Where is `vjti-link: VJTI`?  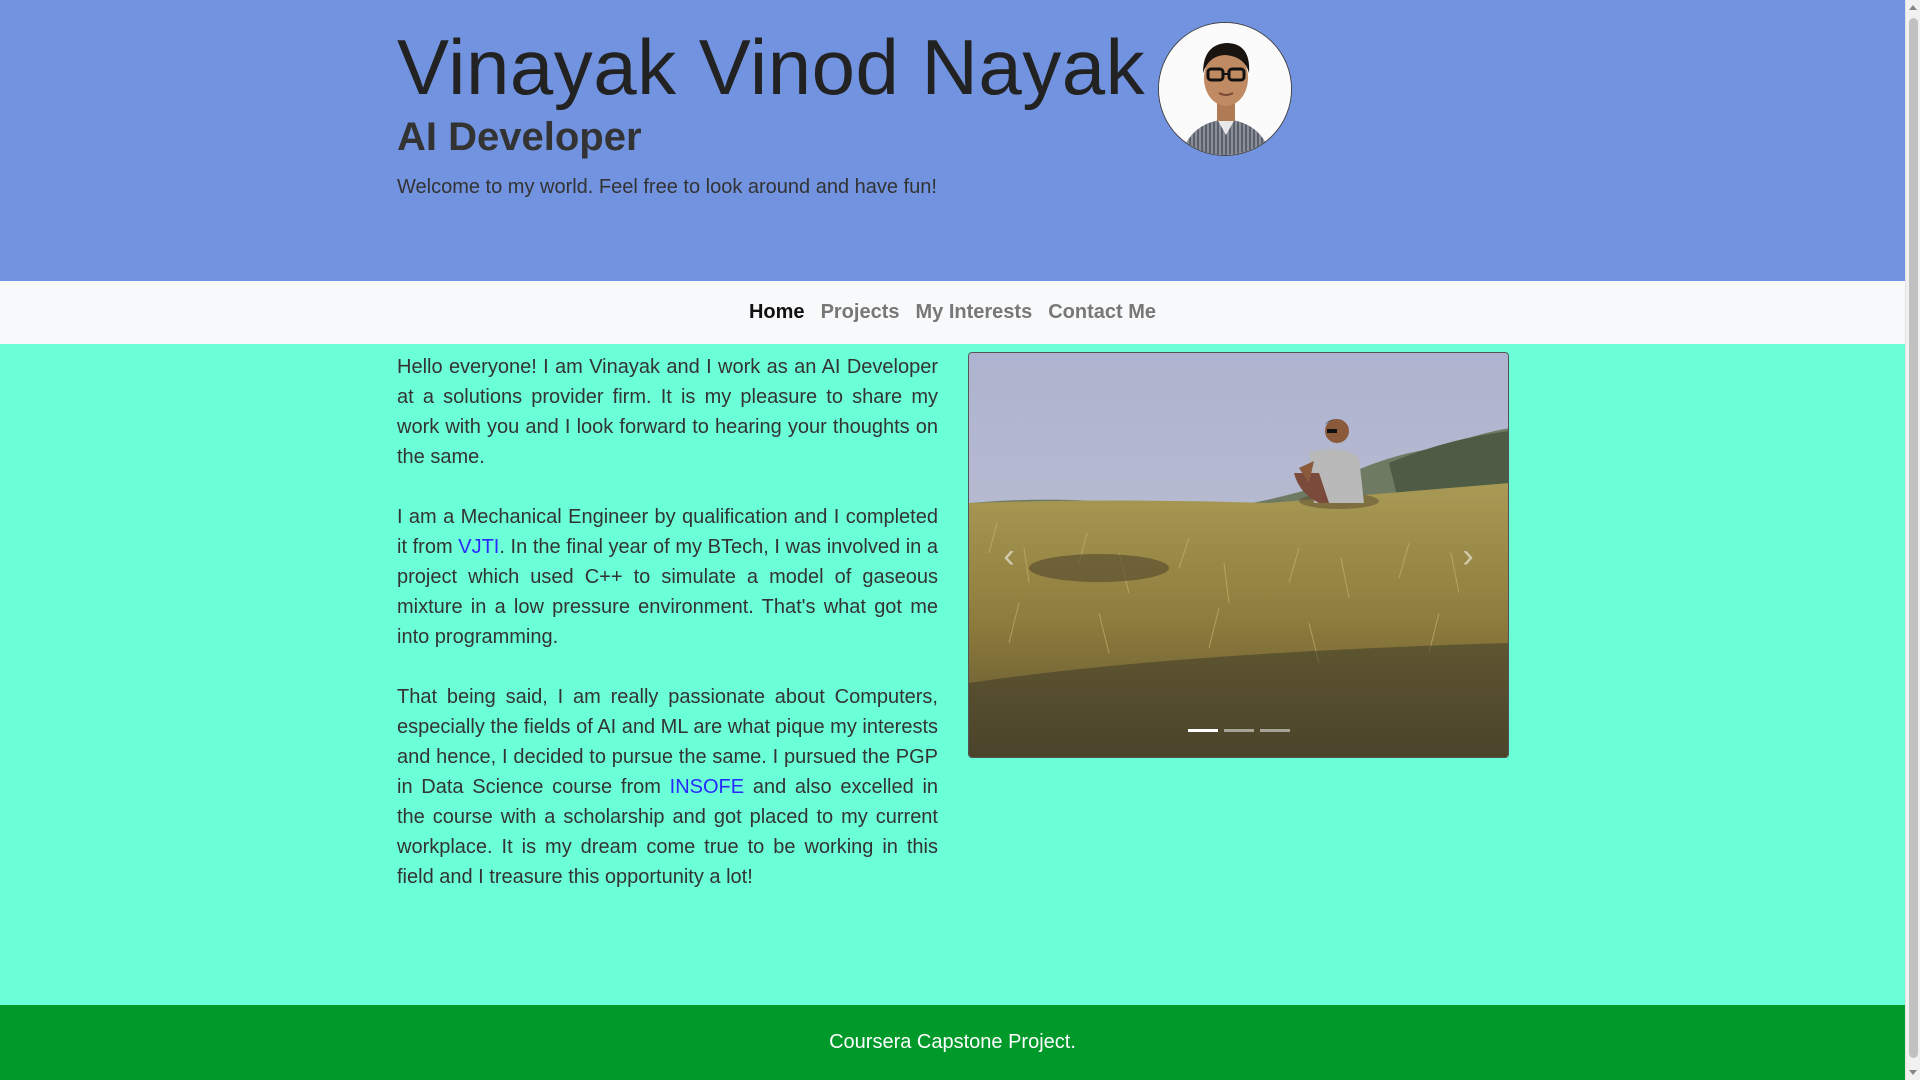
vjti-link: VJTI is located at coordinates (478, 547).